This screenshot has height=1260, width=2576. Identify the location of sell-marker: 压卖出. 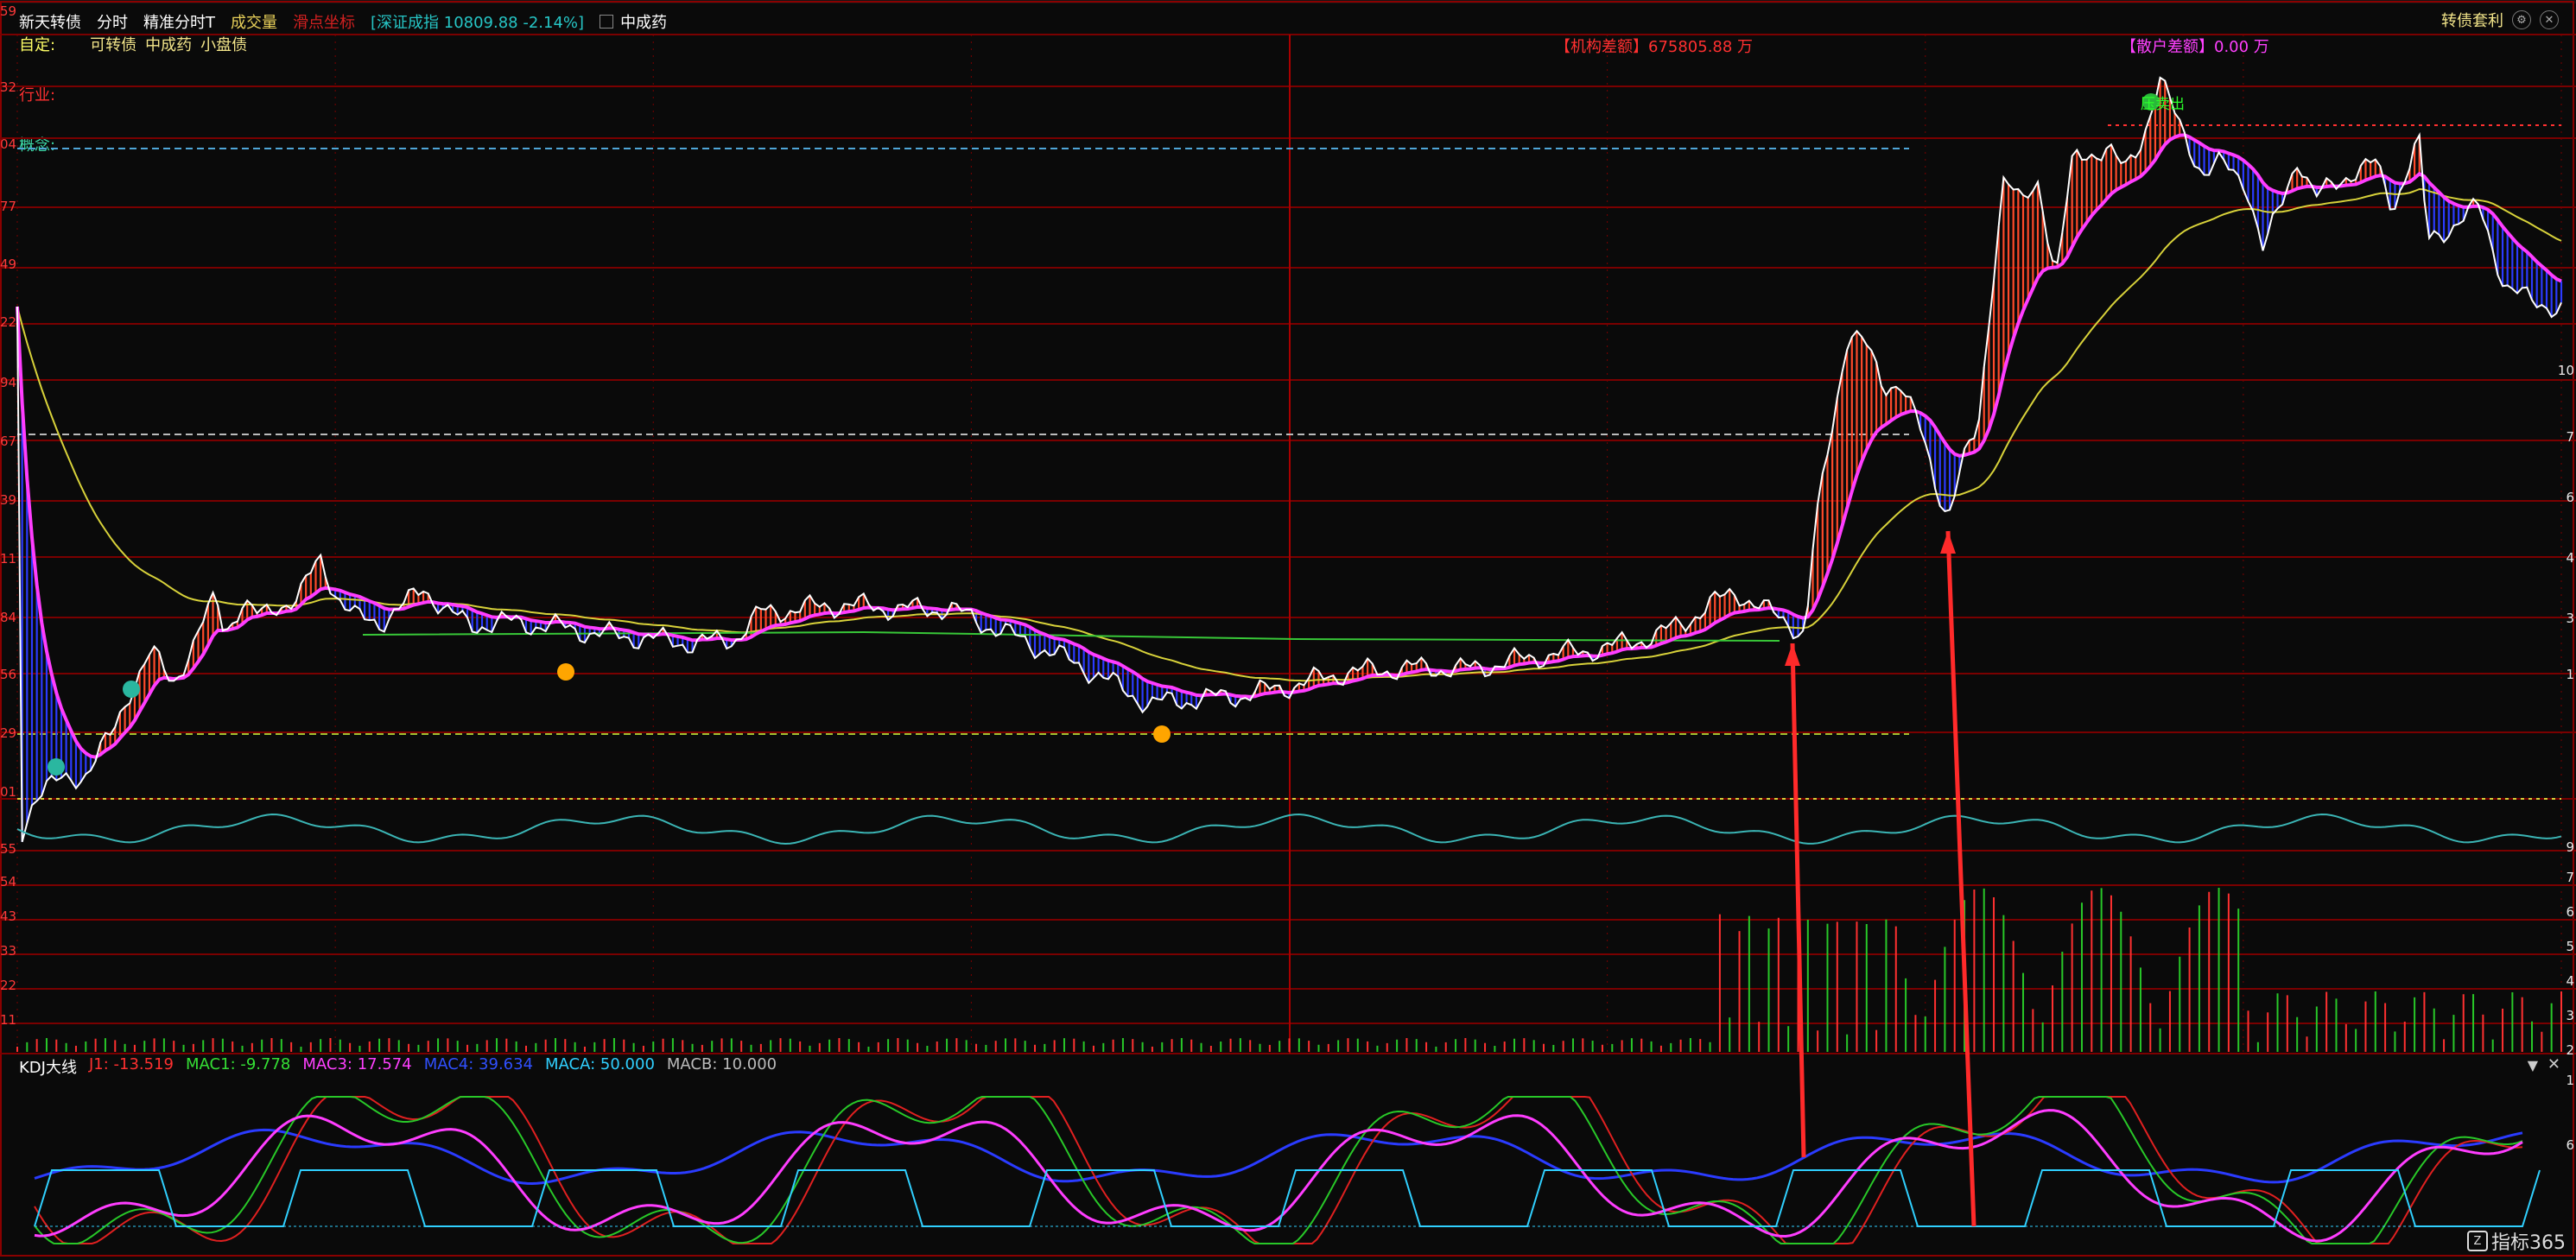
(2163, 103).